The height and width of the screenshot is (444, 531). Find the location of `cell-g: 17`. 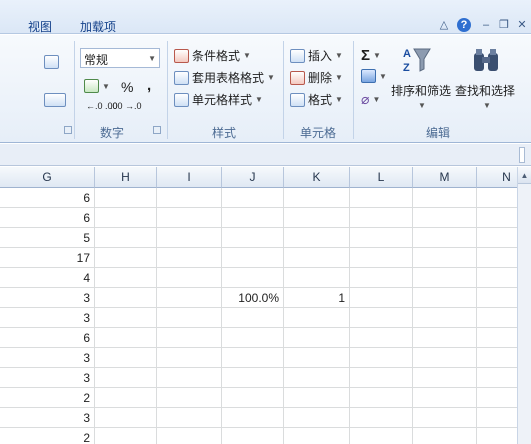

cell-g: 17 is located at coordinates (47, 258).